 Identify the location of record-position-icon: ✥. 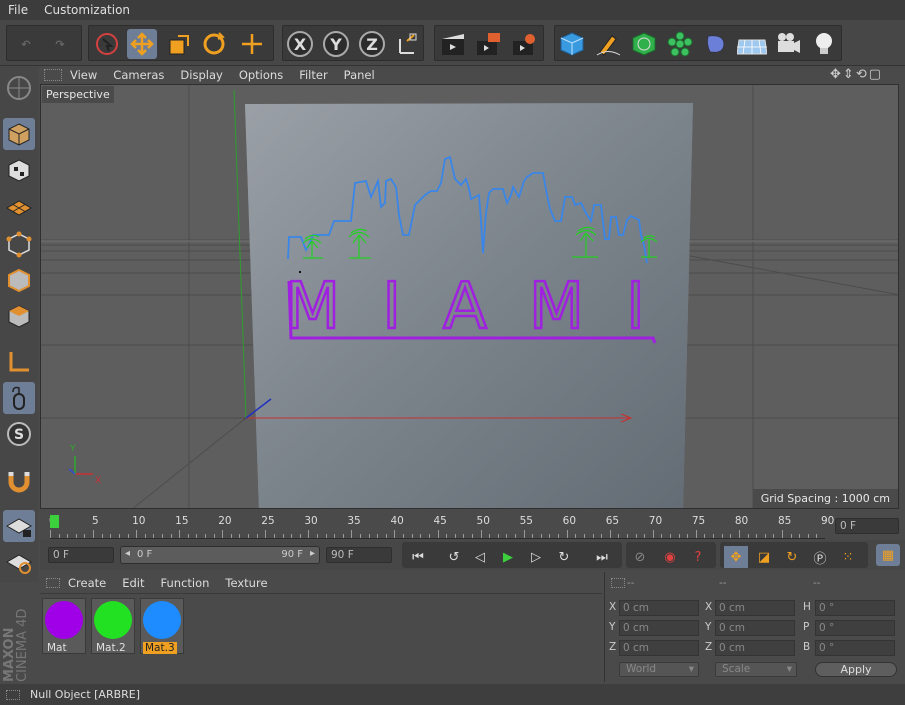
(736, 557).